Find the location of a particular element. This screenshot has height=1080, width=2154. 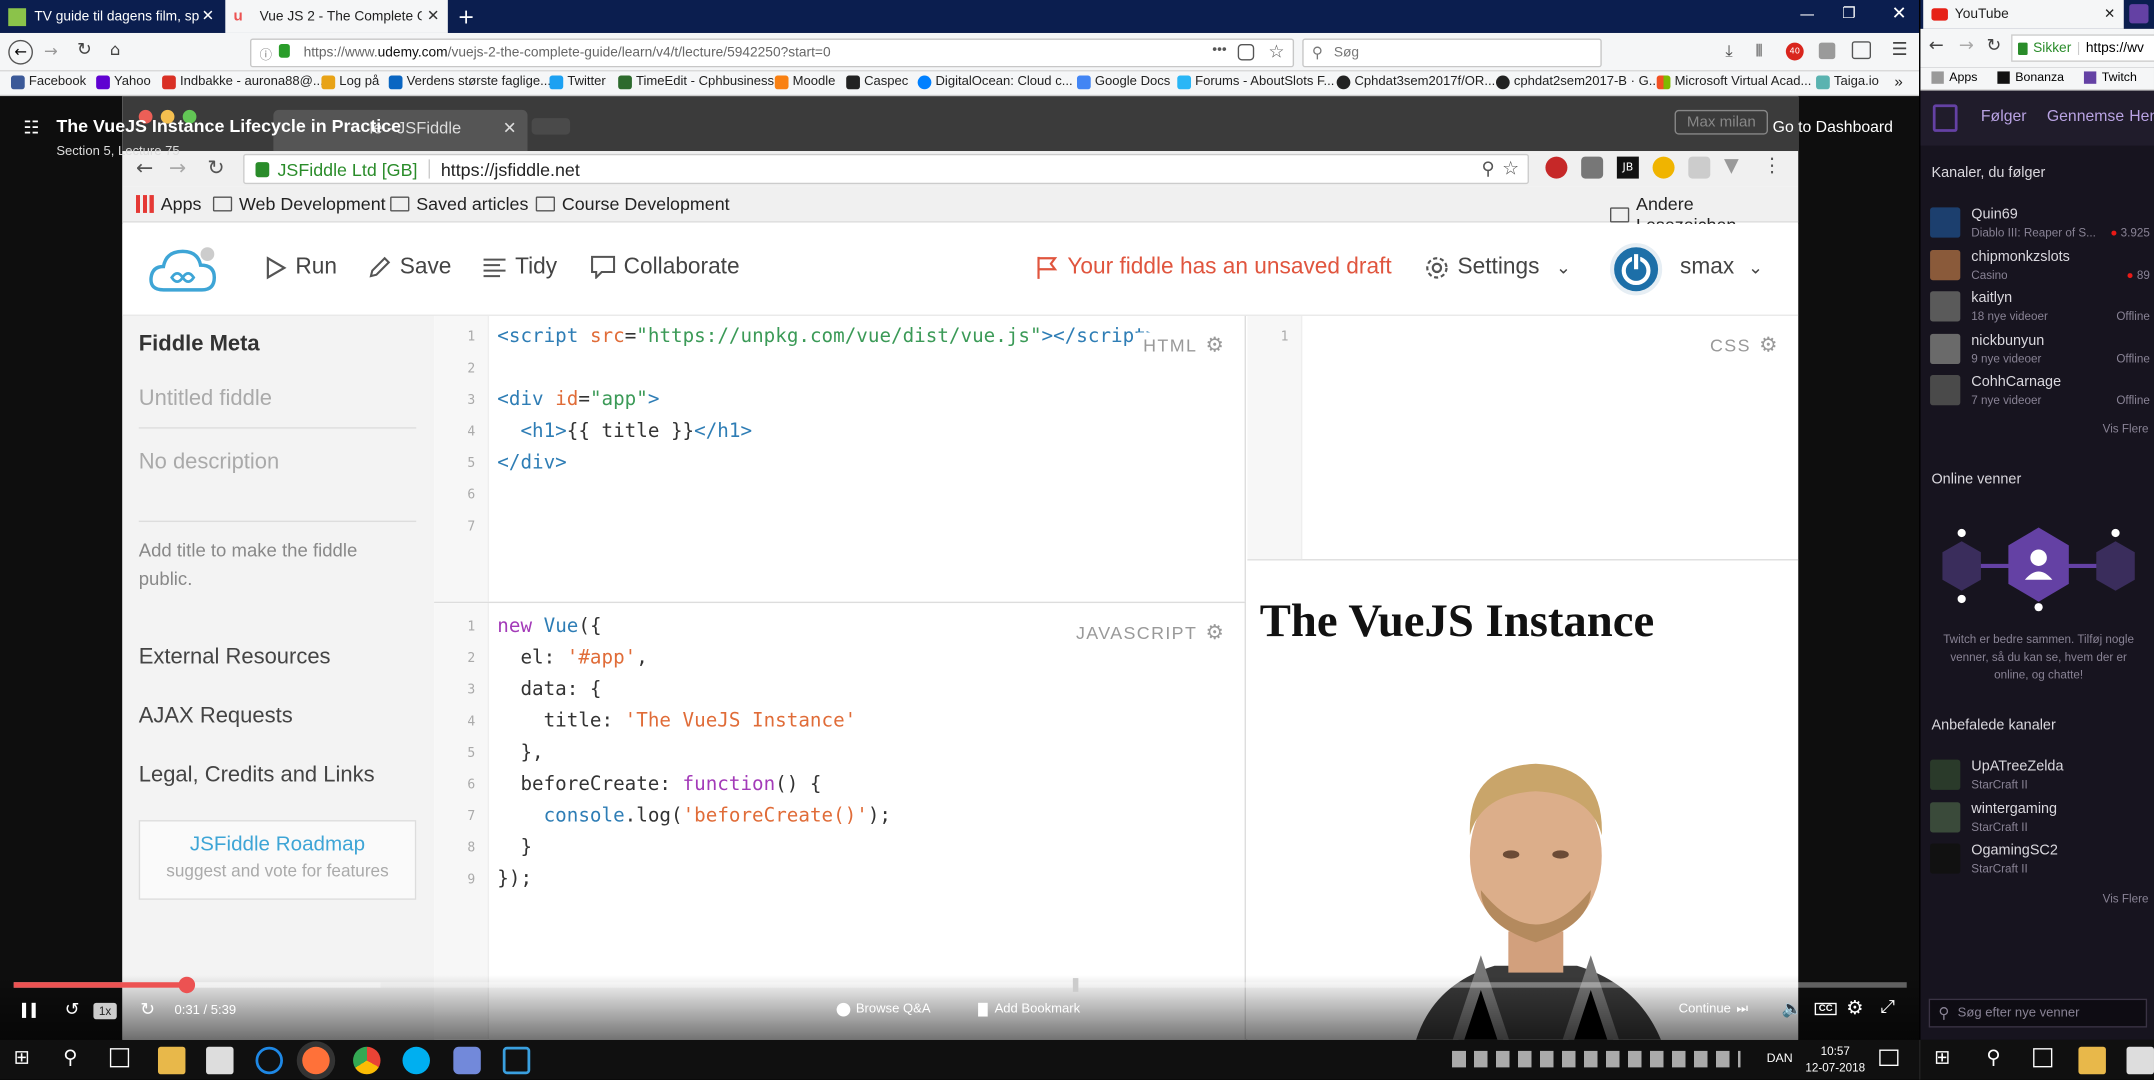

channel-item: UpATreeZelda StarCraft II is located at coordinates (2040, 774).